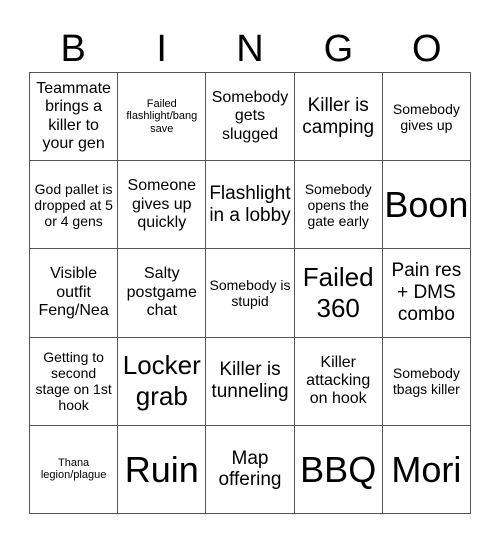 Image resolution: width=500 pixels, height=544 pixels. What do you see at coordinates (426, 293) in the screenshot?
I see `bingo-cell: Pain res + DMS combo` at bounding box center [426, 293].